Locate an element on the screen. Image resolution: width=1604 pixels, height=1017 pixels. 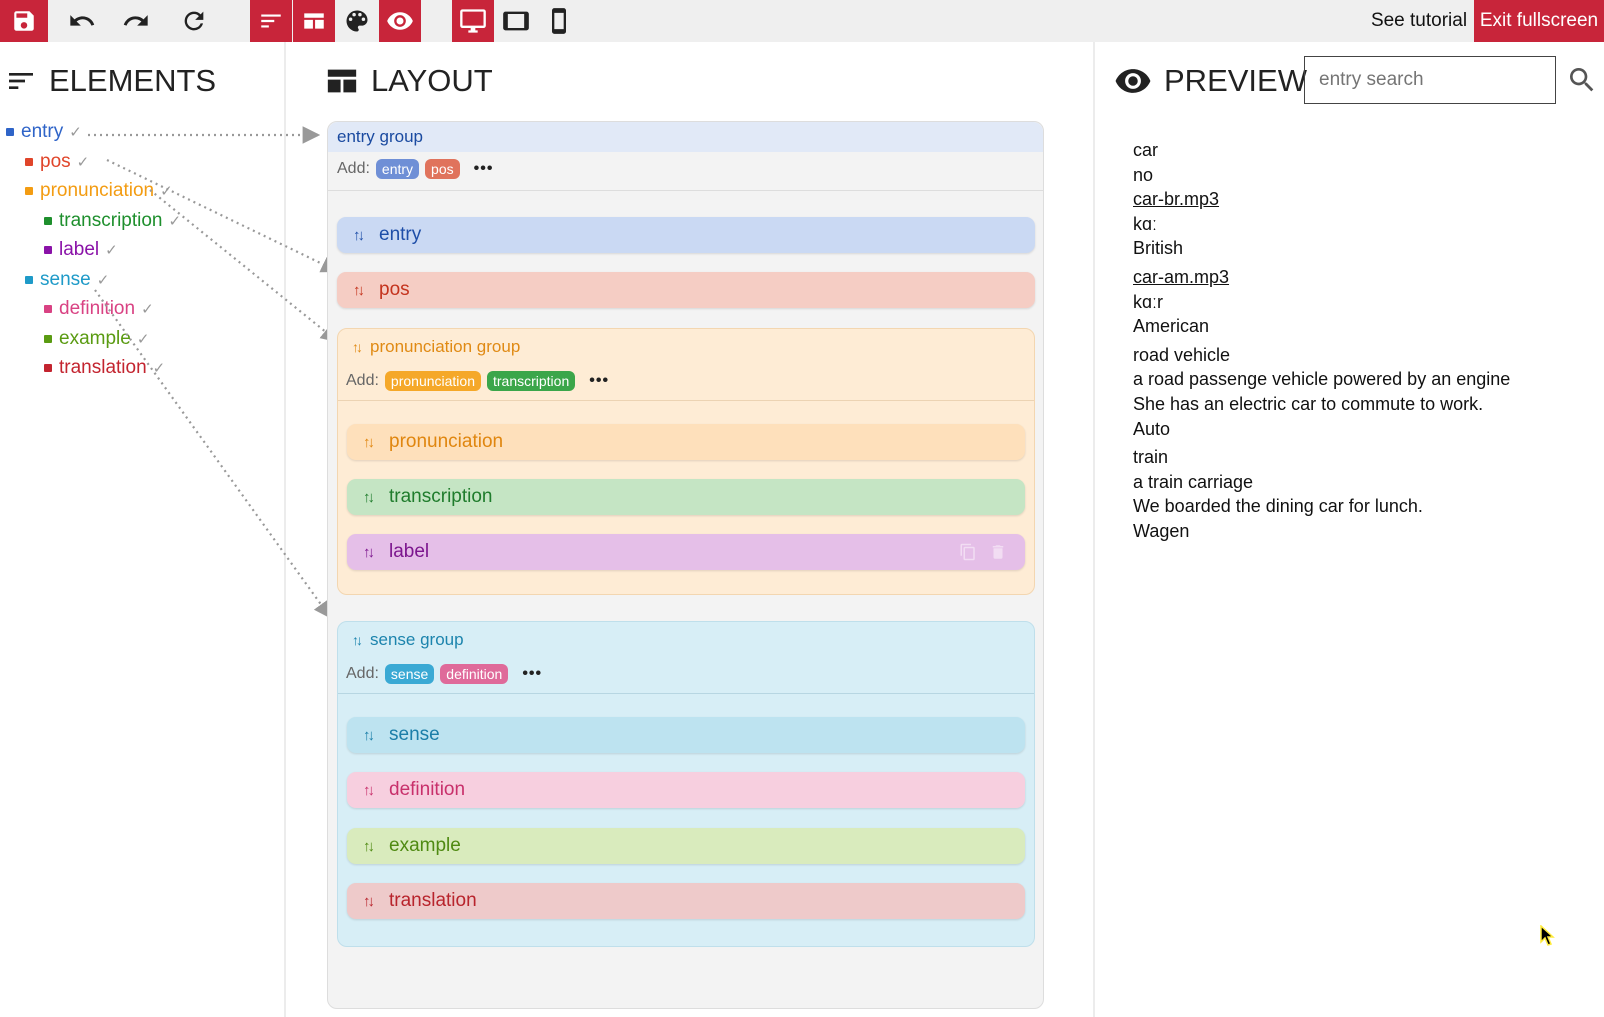
preview-panel-header: PREVIEW is located at coordinates (1210, 81).